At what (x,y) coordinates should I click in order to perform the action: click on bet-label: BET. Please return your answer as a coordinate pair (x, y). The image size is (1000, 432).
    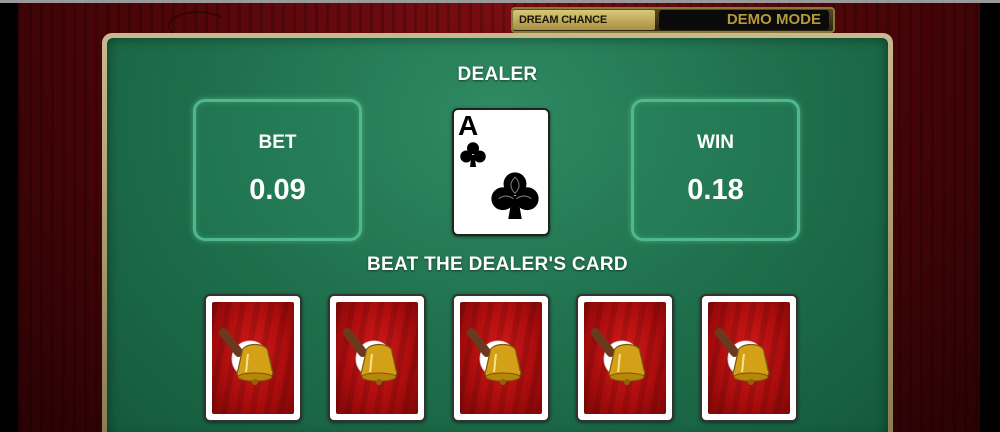
    Looking at the image, I should click on (277, 142).